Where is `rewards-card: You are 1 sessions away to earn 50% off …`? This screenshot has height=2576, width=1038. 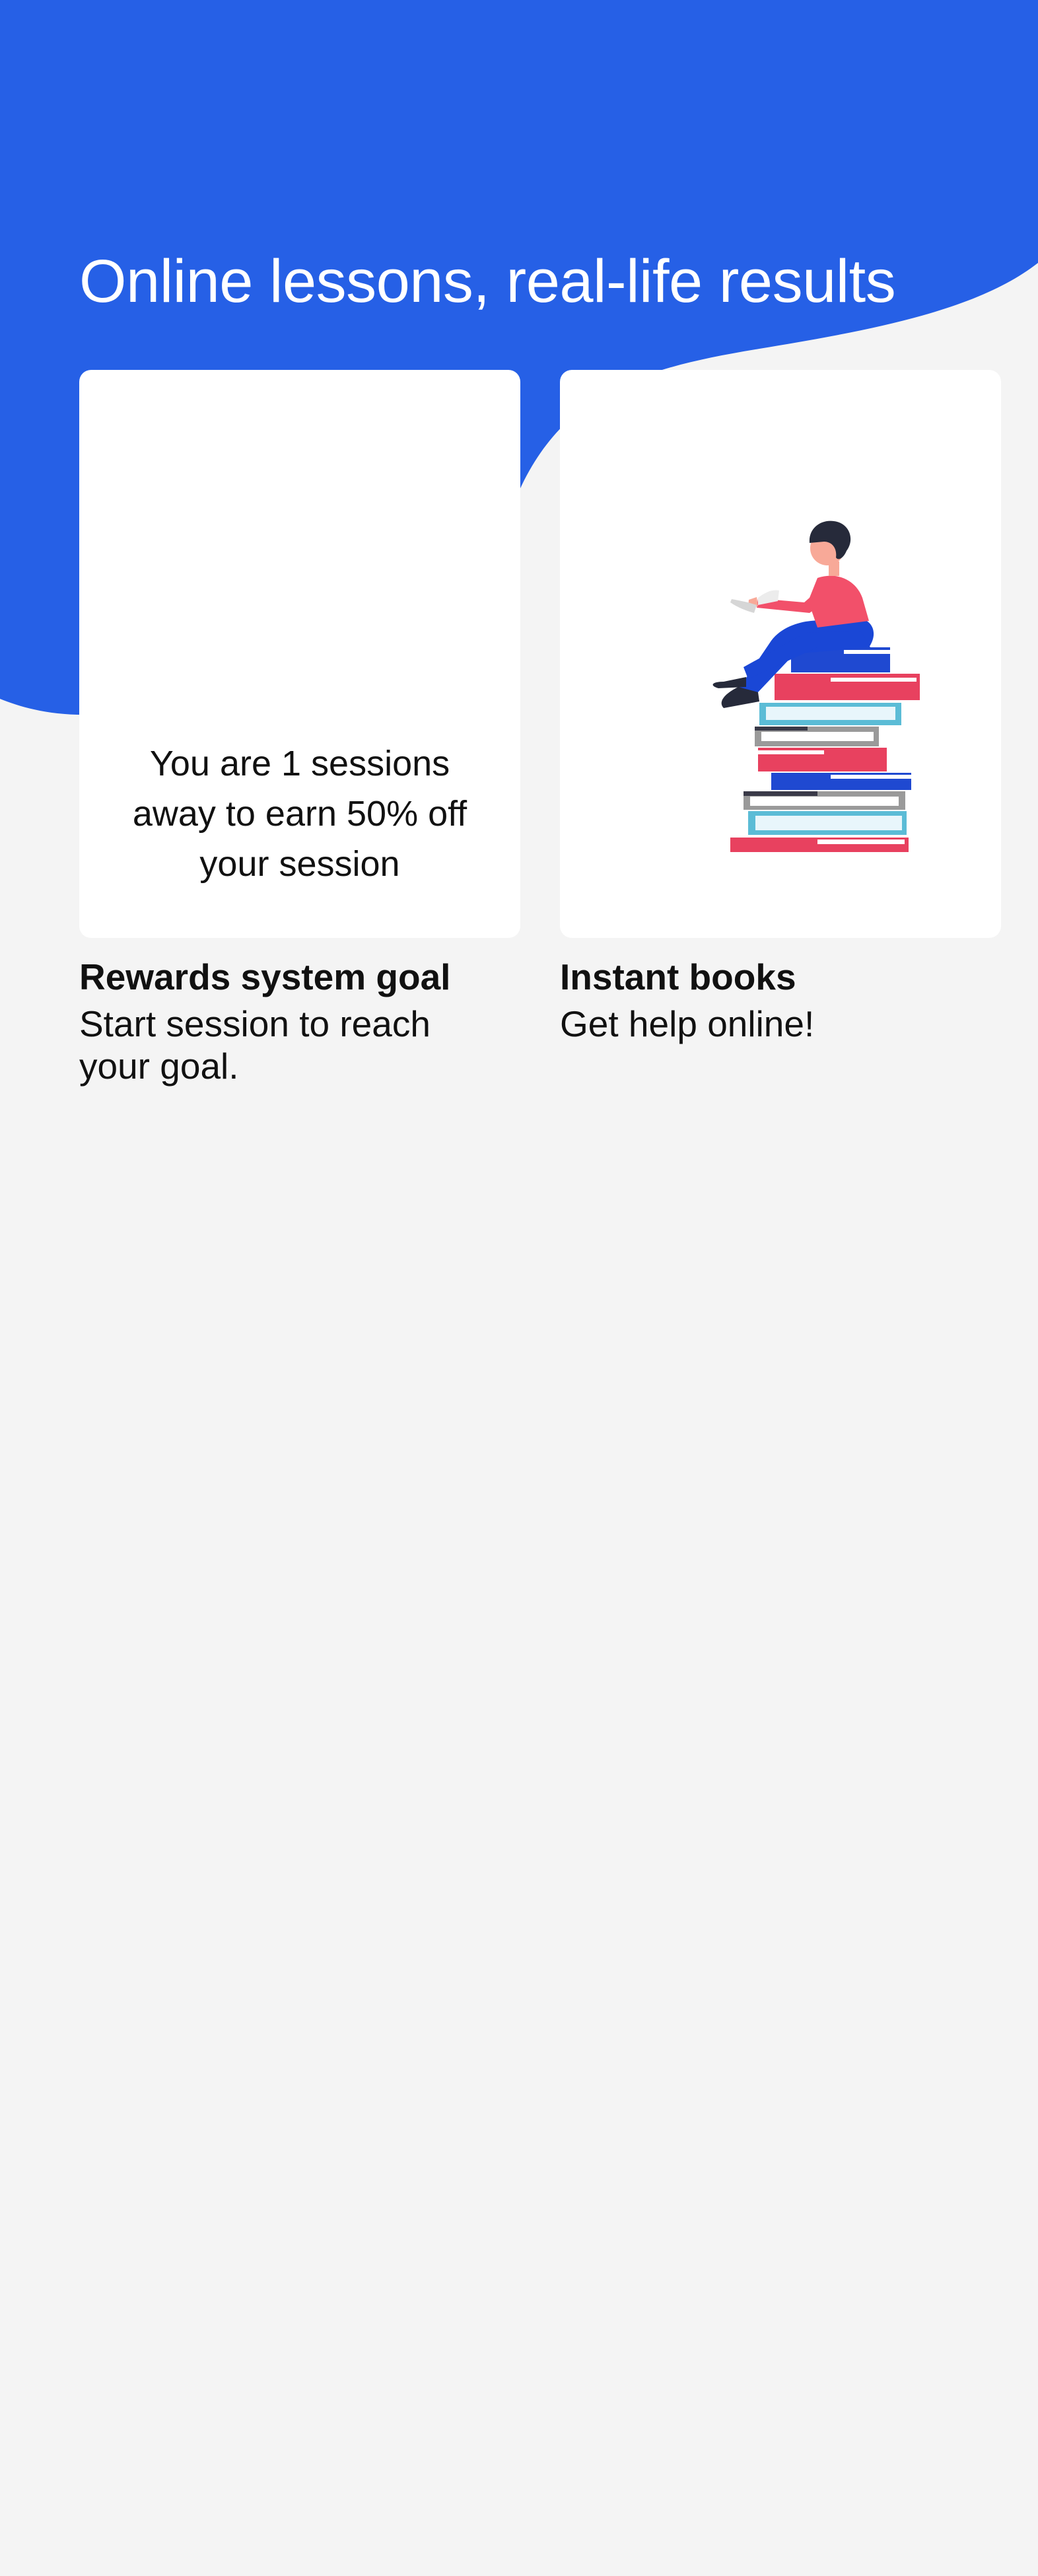
rewards-card: You are 1 sessions away to earn 50% off … is located at coordinates (300, 654).